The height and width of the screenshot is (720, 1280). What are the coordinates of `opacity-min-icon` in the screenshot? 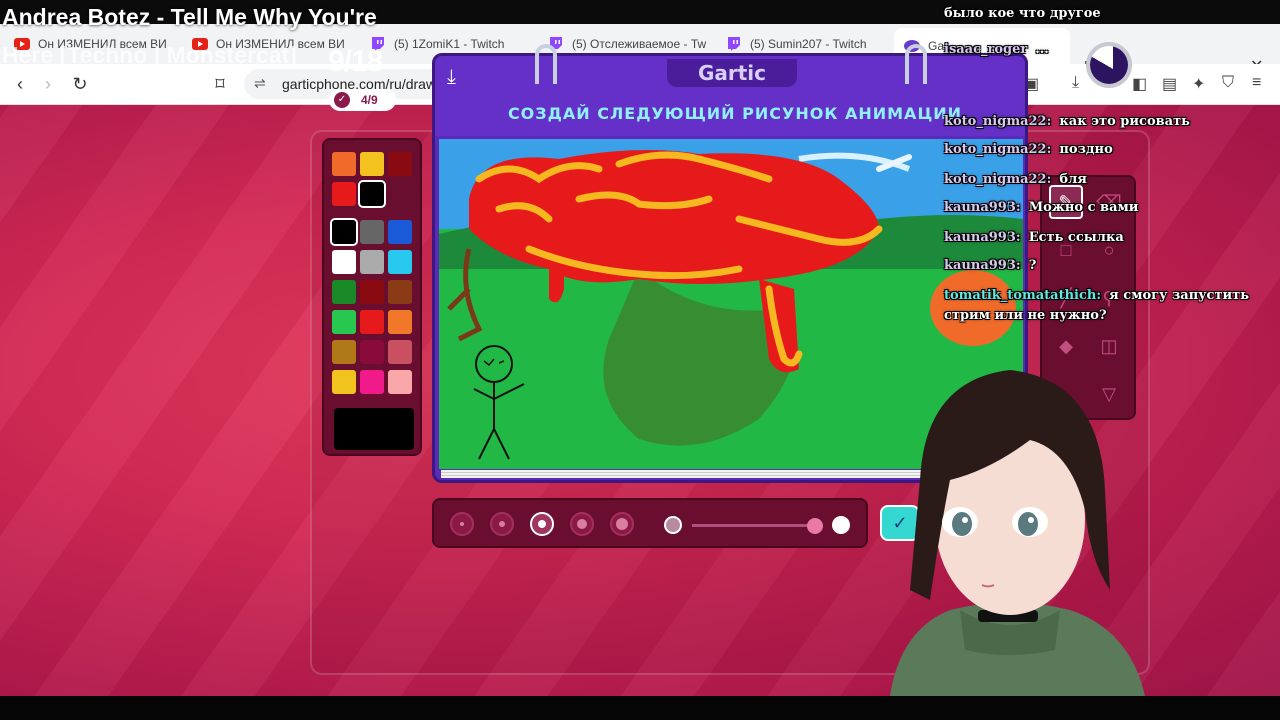 It's located at (673, 525).